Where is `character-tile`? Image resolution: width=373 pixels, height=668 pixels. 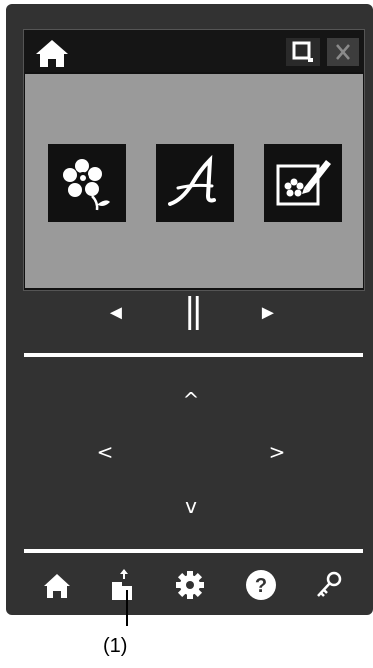 character-tile is located at coordinates (195, 183).